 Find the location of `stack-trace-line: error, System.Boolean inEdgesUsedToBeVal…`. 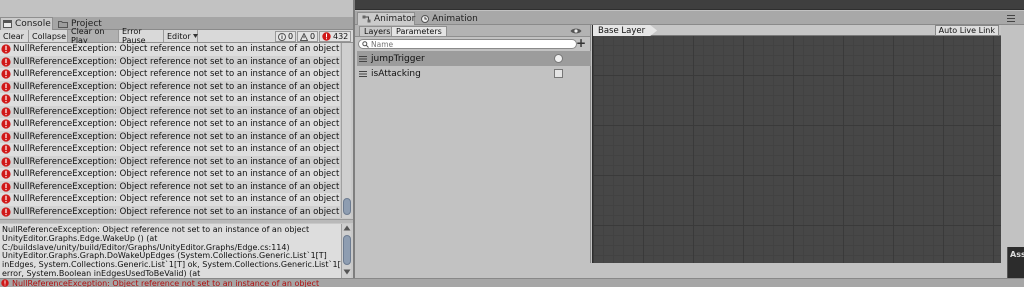

stack-trace-line: error, System.Boolean inEdgesUsedToBeVal… is located at coordinates (101, 273).